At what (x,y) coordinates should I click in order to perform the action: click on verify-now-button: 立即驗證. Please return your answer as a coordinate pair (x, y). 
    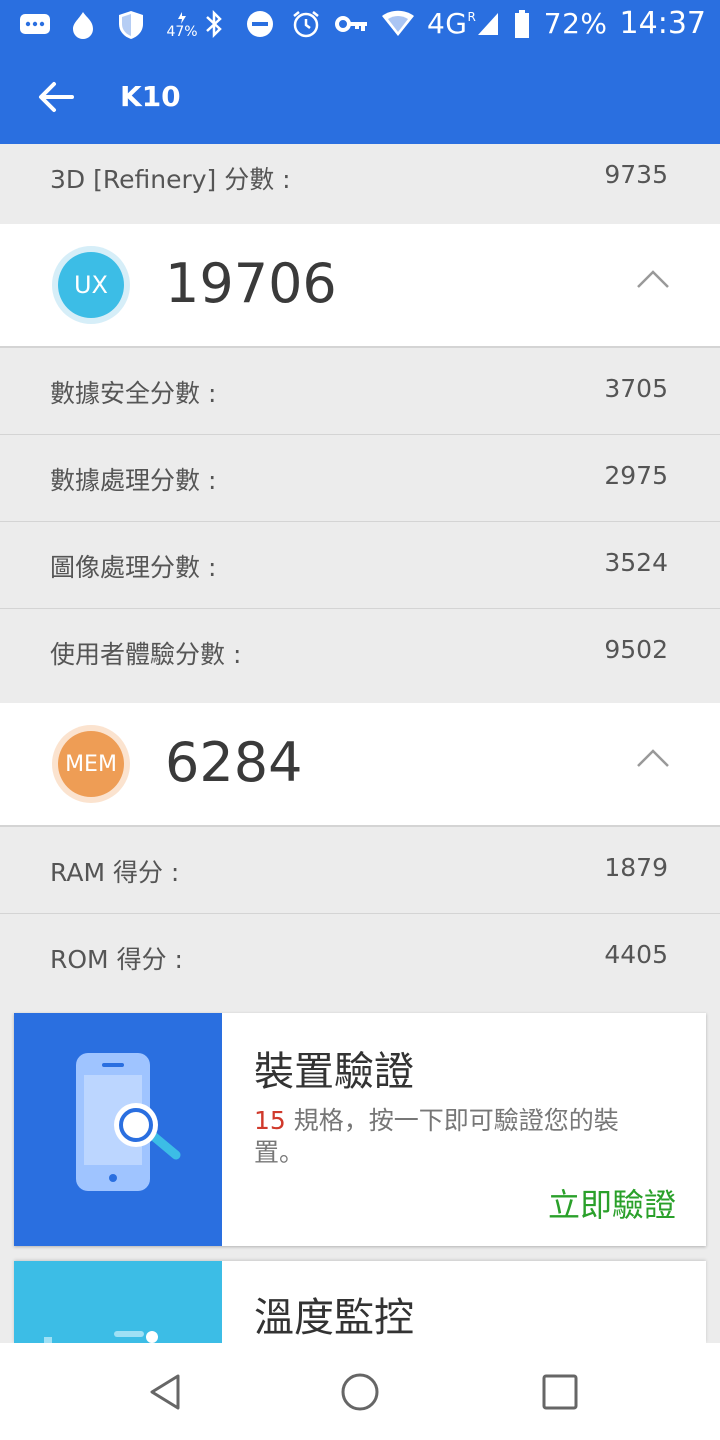
    Looking at the image, I should click on (612, 1203).